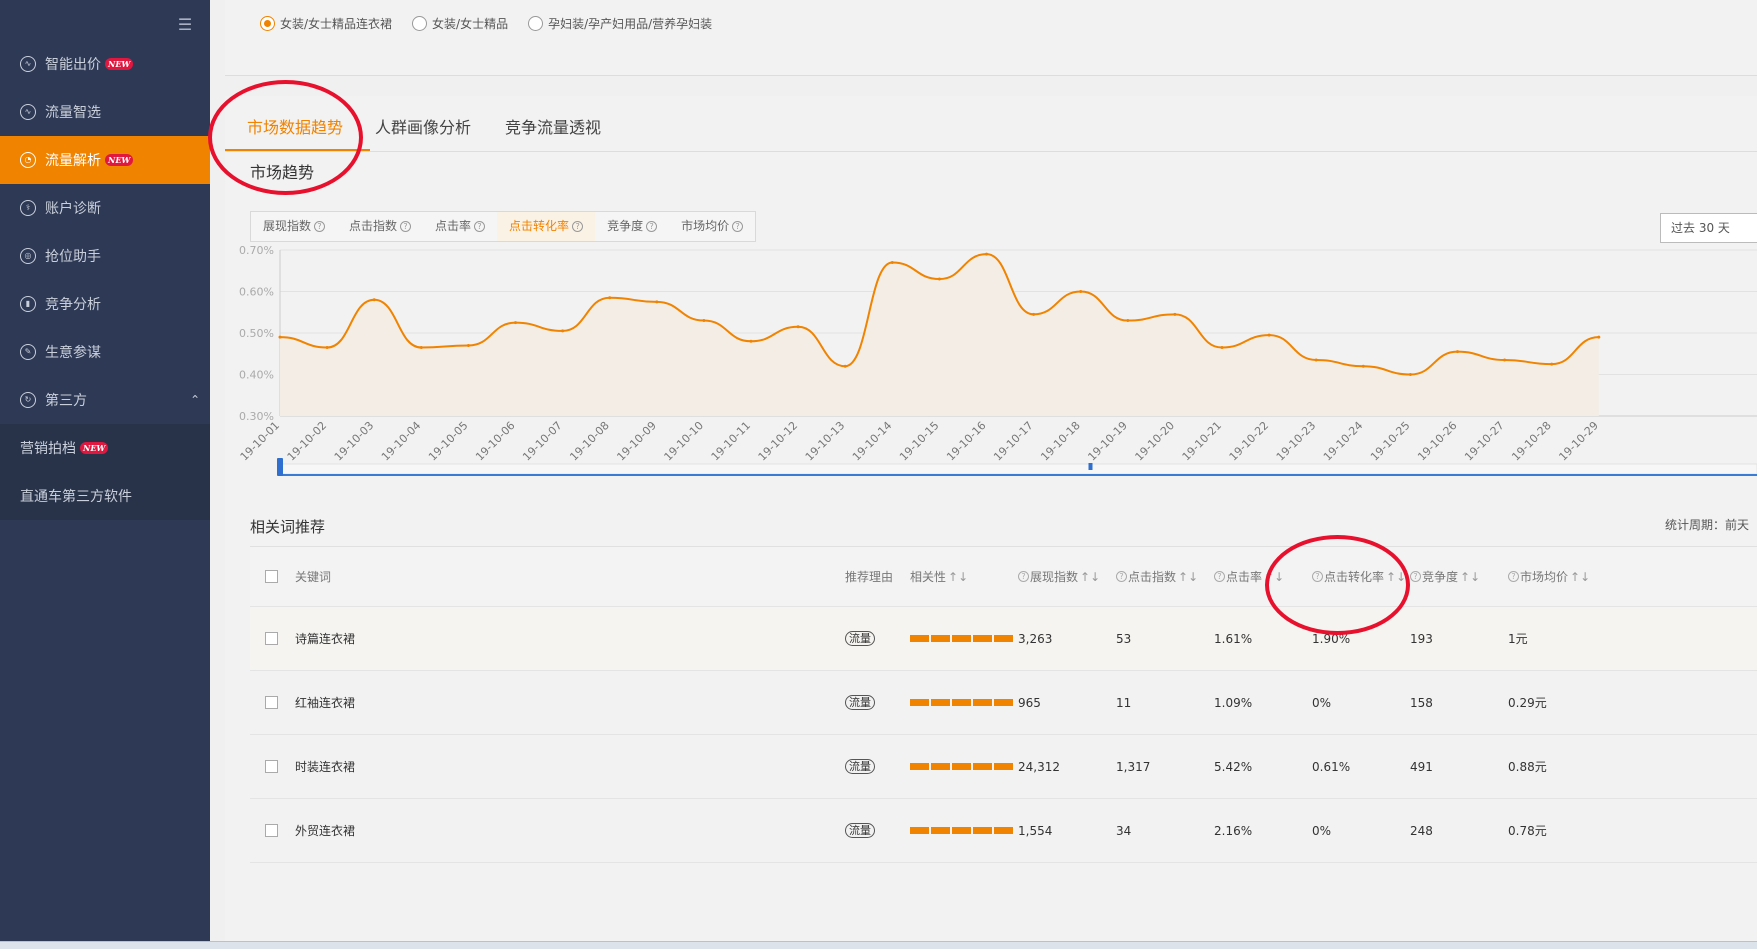 This screenshot has height=949, width=1757. I want to click on column-header: ? 竞争度 ↑↓, so click(1445, 576).